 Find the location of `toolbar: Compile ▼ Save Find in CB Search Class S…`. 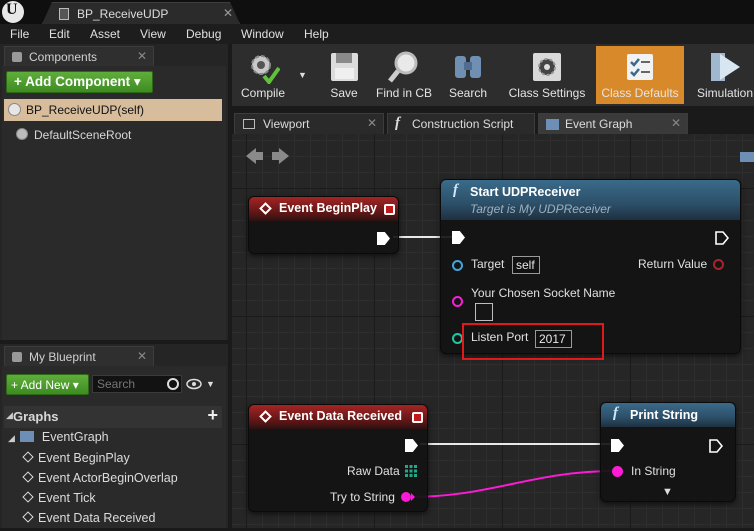

toolbar: Compile ▼ Save Find in CB Search Class S… is located at coordinates (493, 75).